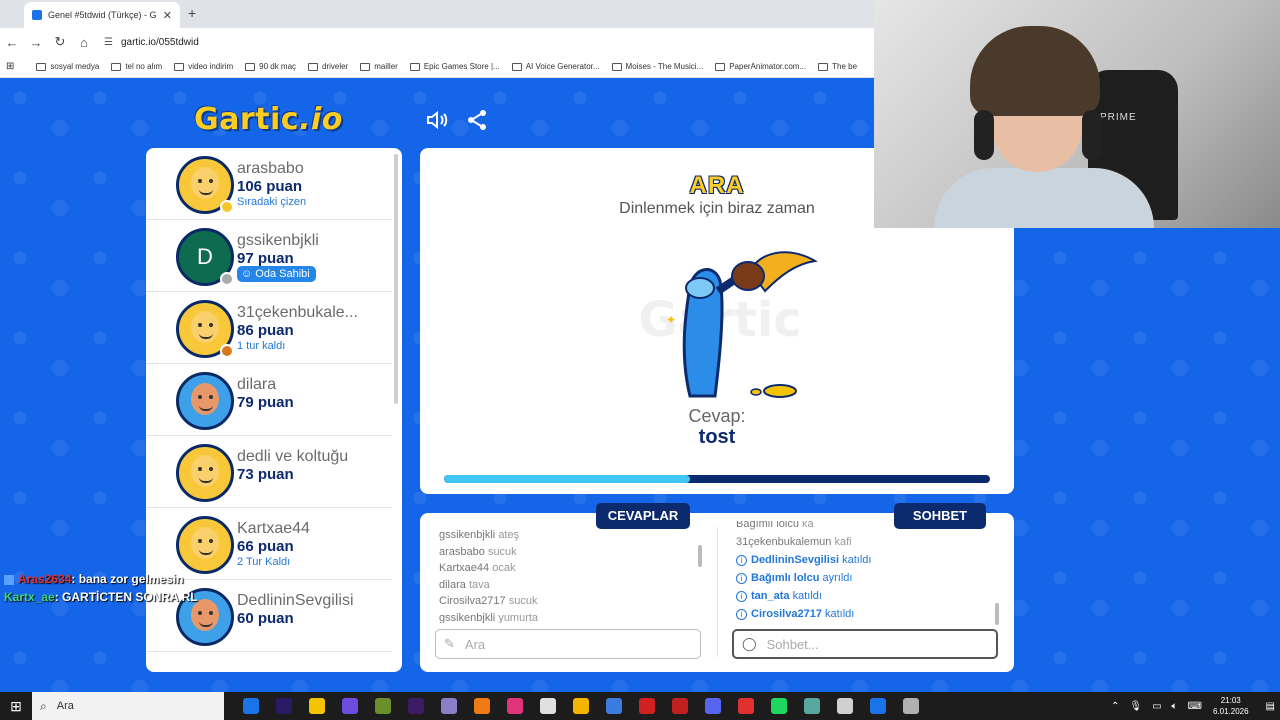  What do you see at coordinates (1231, 706) in the screenshot?
I see `taskbar-clock: 21:03 6.01.2026` at bounding box center [1231, 706].